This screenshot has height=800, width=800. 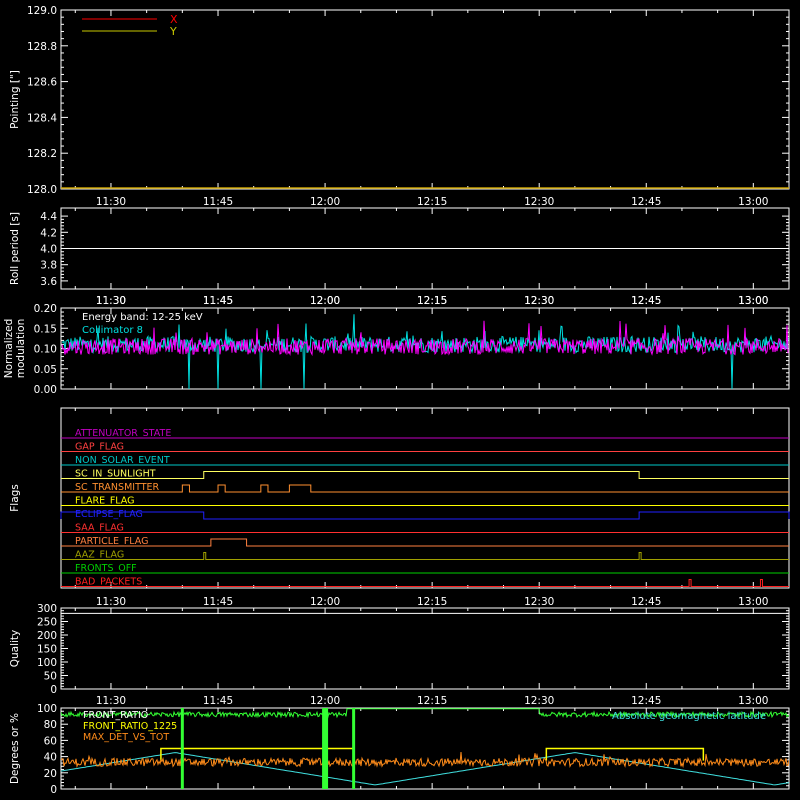 What do you see at coordinates (47, 609) in the screenshot?
I see `y-tick-label: 300` at bounding box center [47, 609].